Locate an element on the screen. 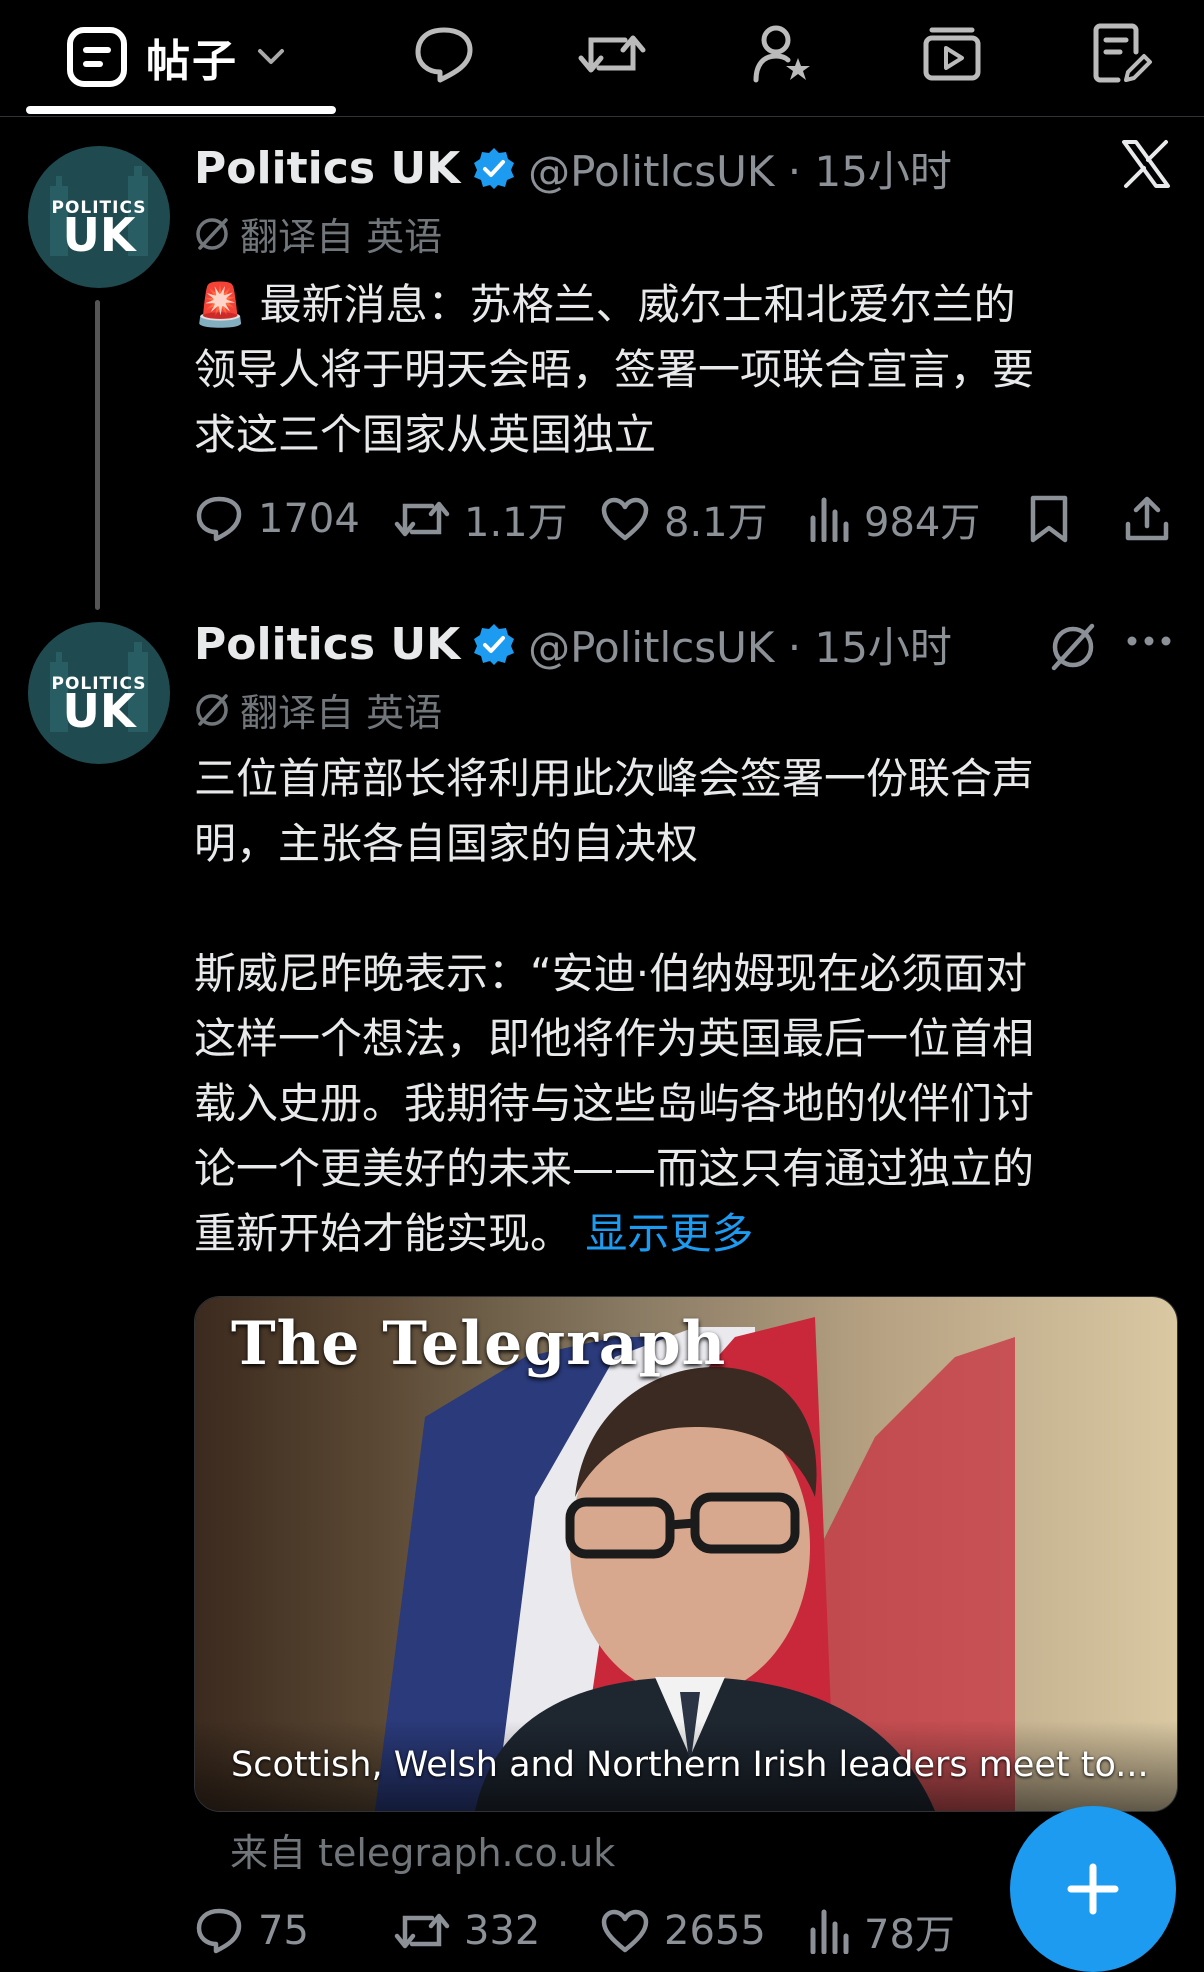 The height and width of the screenshot is (1972, 1204). thread-connector is located at coordinates (97, 455).